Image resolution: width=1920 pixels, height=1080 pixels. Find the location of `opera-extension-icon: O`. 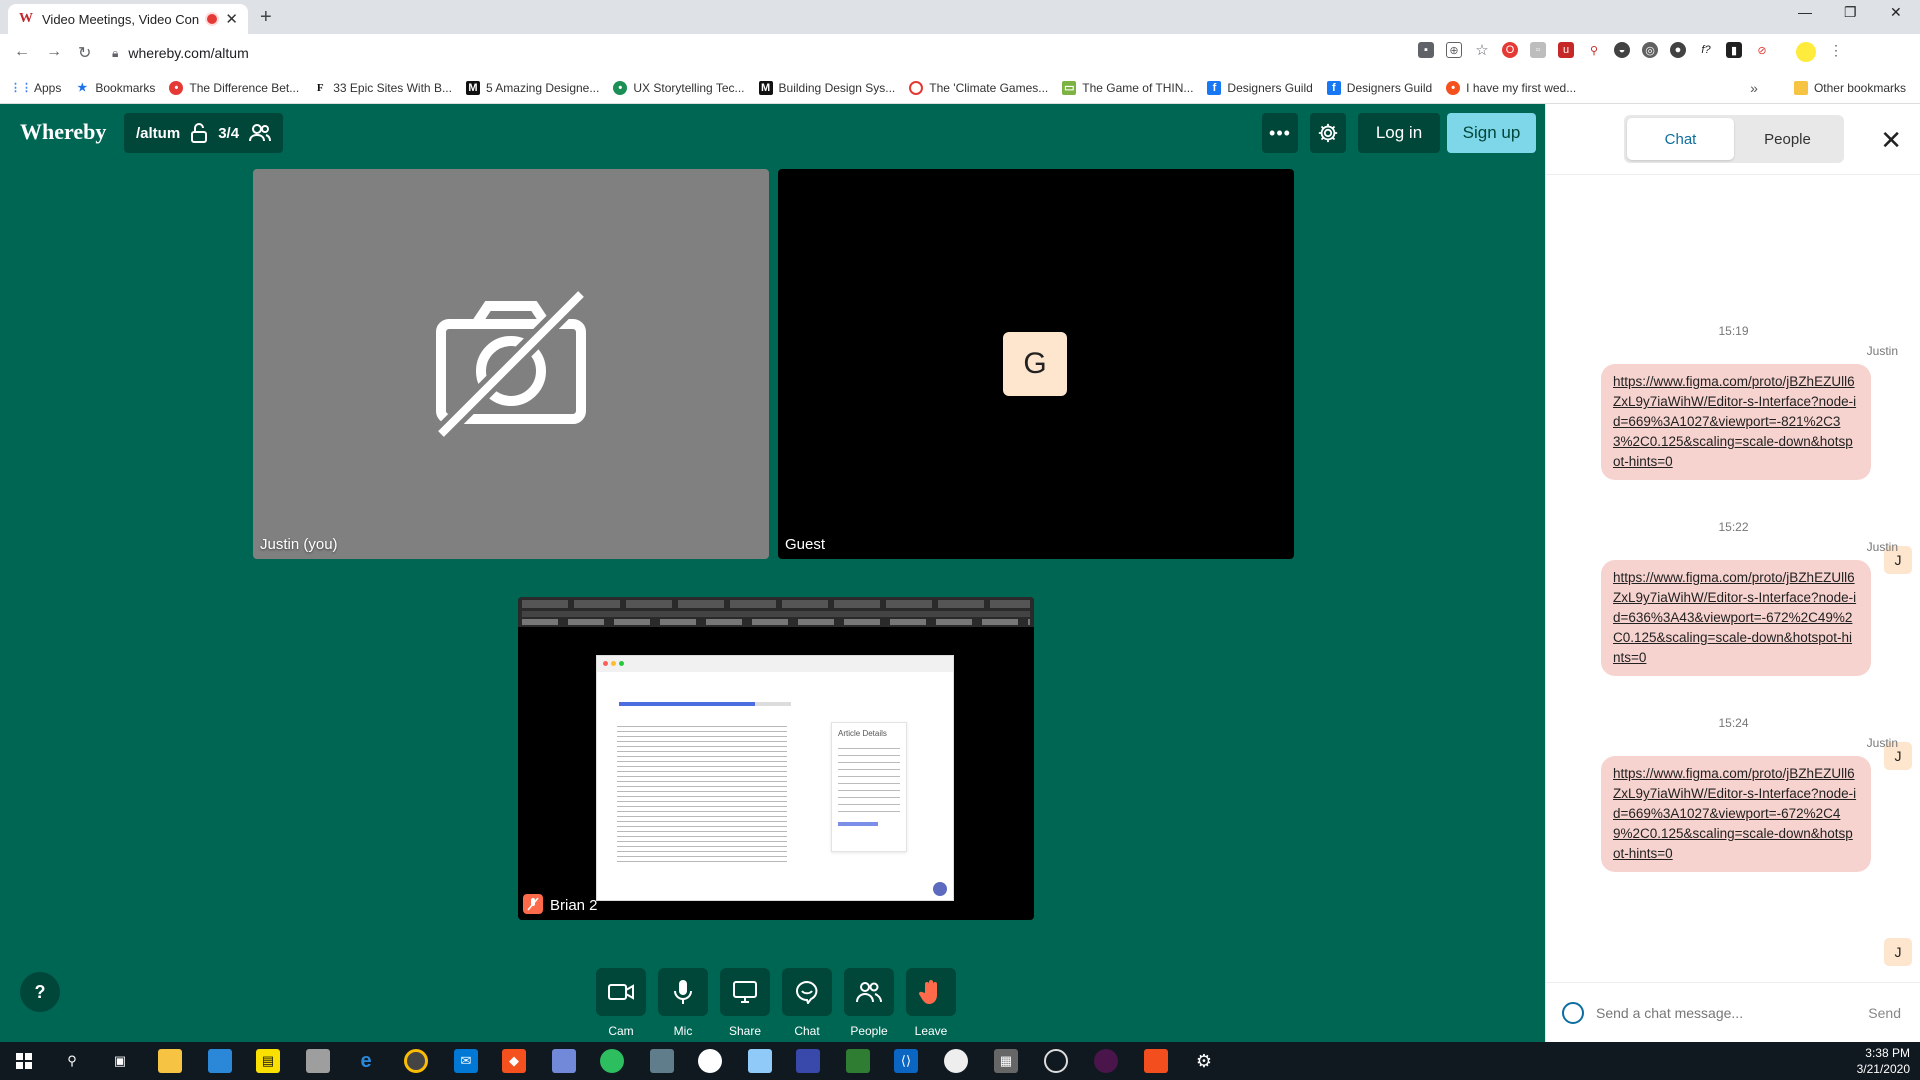

opera-extension-icon: O is located at coordinates (1510, 50).